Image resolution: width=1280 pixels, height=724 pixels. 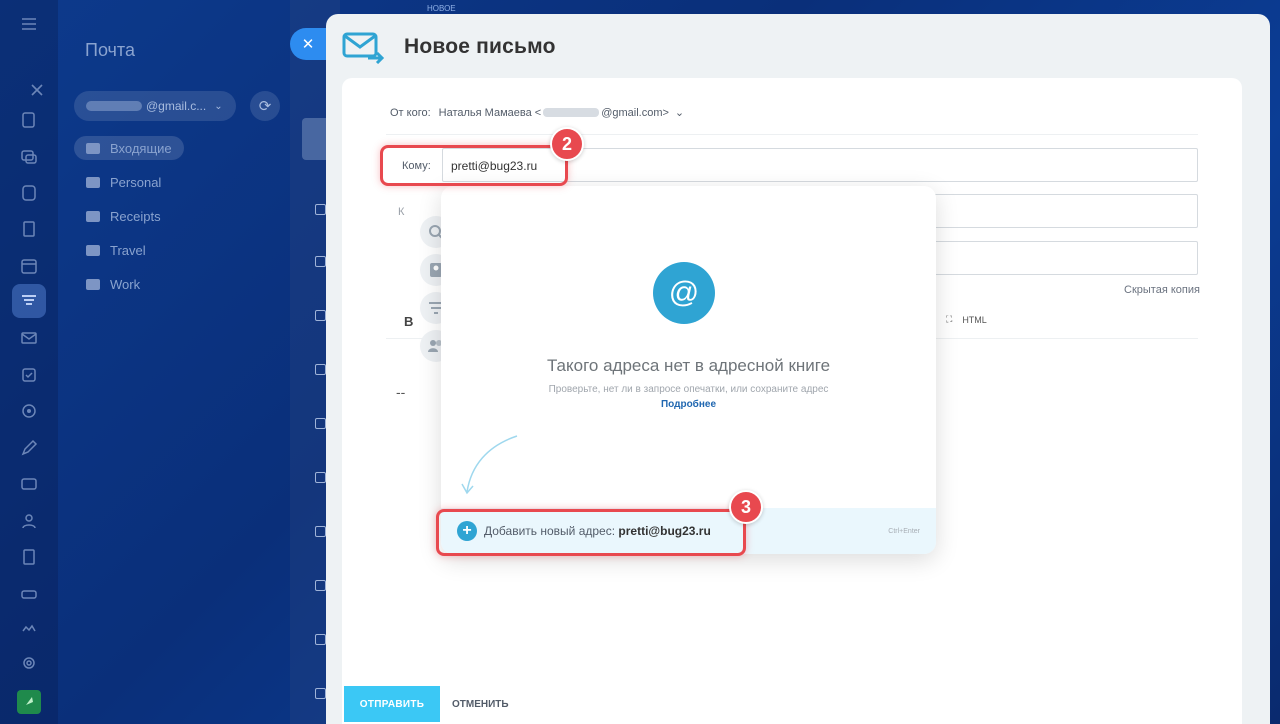 I want to click on cancel-button: ОТМЕНИТЬ, so click(x=480, y=704).